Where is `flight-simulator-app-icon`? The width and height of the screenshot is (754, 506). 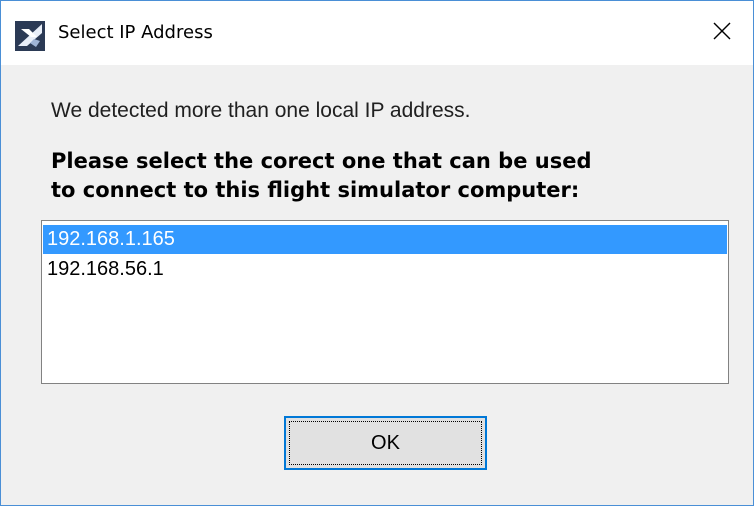
flight-simulator-app-icon is located at coordinates (30, 36).